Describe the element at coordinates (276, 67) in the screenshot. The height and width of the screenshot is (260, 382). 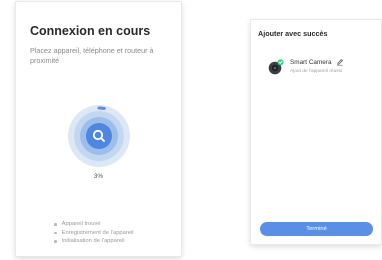
I see `camera-icon` at that location.